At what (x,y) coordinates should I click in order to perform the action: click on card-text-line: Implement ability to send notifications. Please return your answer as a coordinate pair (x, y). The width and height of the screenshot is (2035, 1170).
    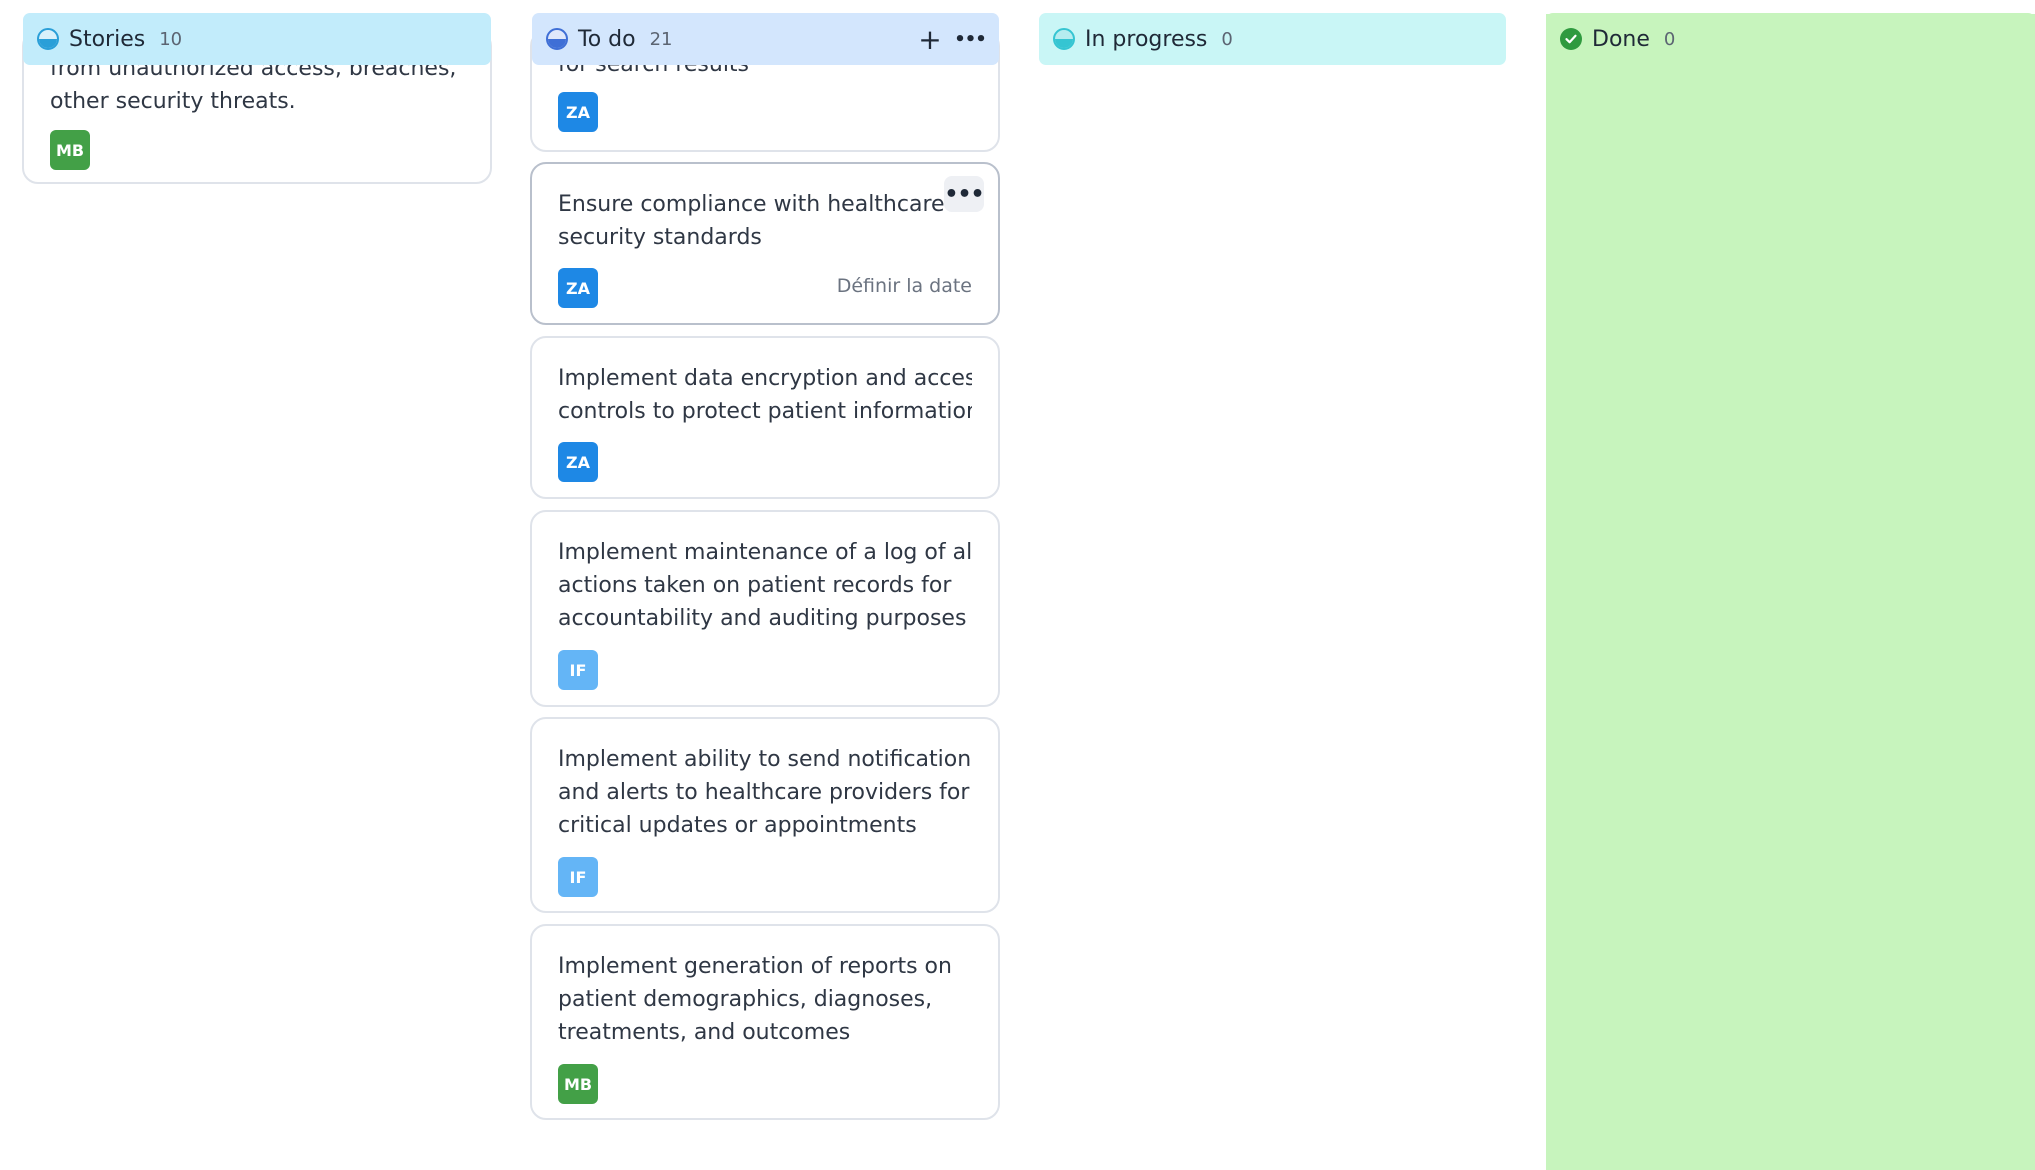
    Looking at the image, I should click on (765, 759).